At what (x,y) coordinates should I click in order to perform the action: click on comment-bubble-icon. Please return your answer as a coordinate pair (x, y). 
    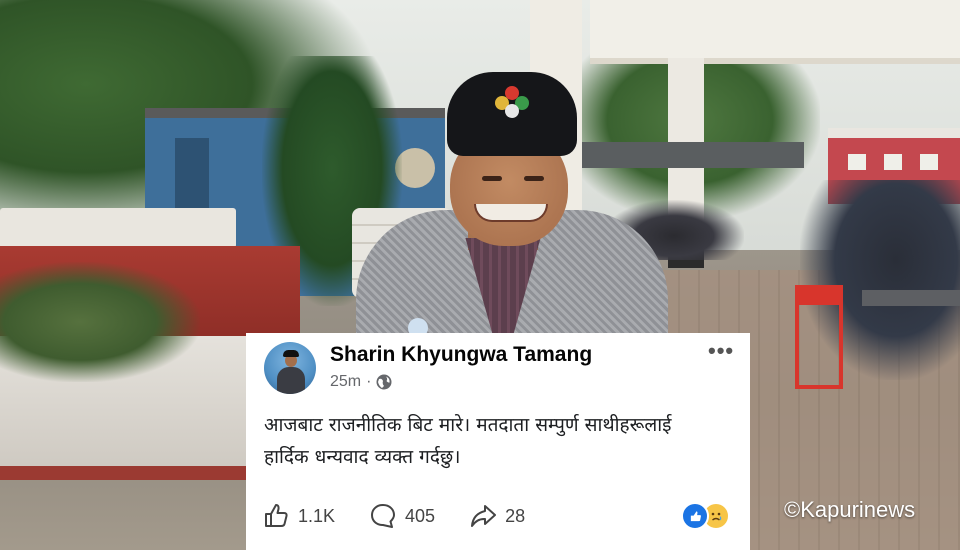
    Looking at the image, I should click on (383, 516).